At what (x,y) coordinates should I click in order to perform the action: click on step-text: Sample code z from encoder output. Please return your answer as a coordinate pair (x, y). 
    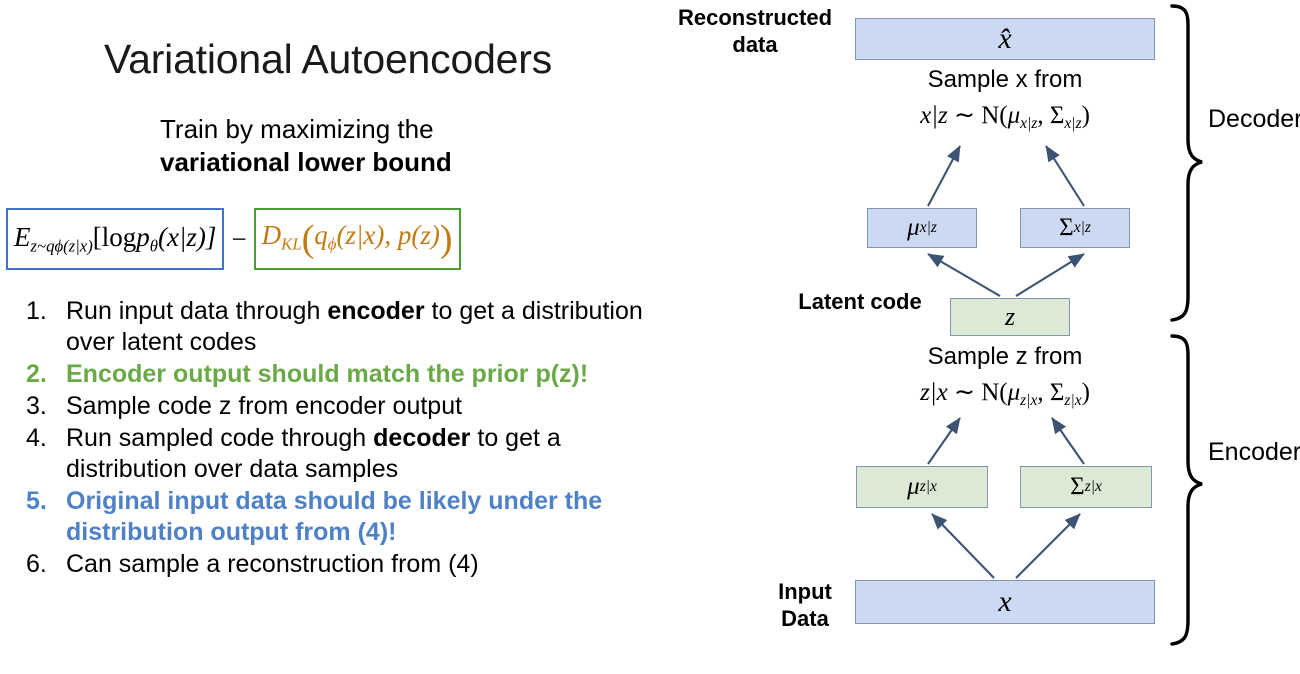
    Looking at the image, I should click on (360, 406).